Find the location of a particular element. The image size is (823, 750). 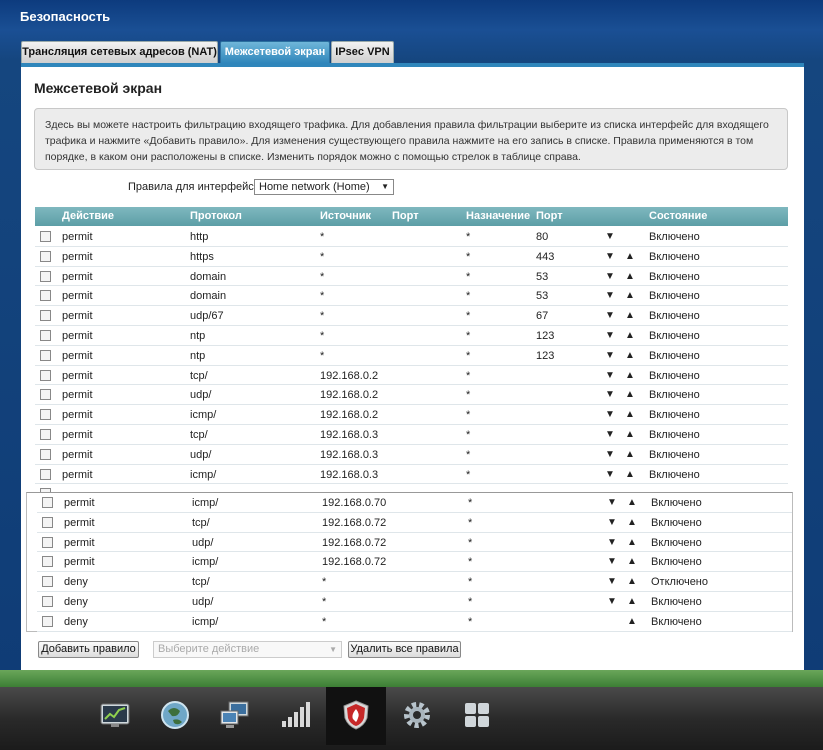

row-destination-port: 80 is located at coordinates (542, 237).